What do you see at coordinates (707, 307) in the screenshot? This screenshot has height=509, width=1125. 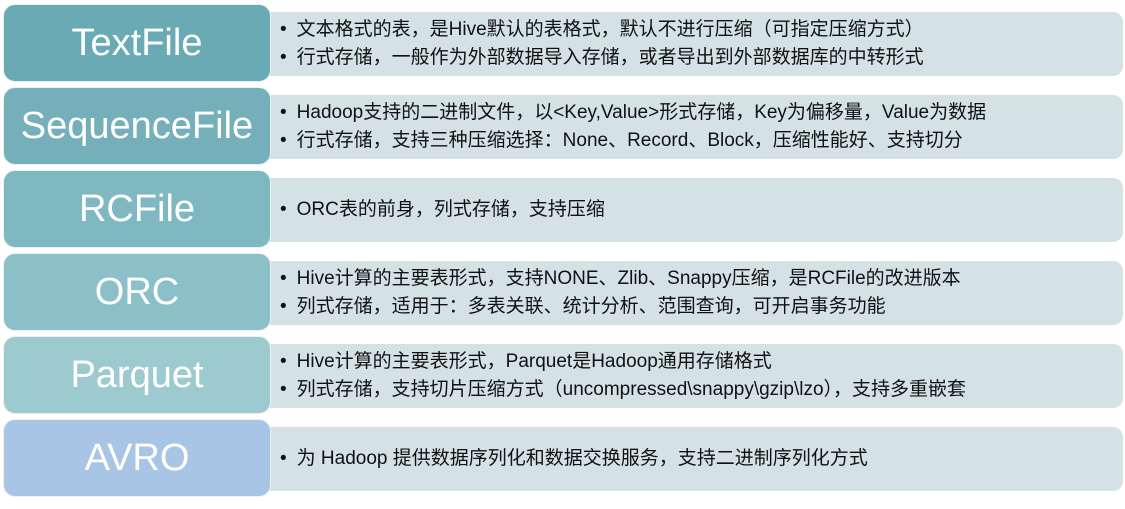 I see `bullet-item: 列式存储，适用于：多表关联、统计分析、范围查询，可开启事务功能` at bounding box center [707, 307].